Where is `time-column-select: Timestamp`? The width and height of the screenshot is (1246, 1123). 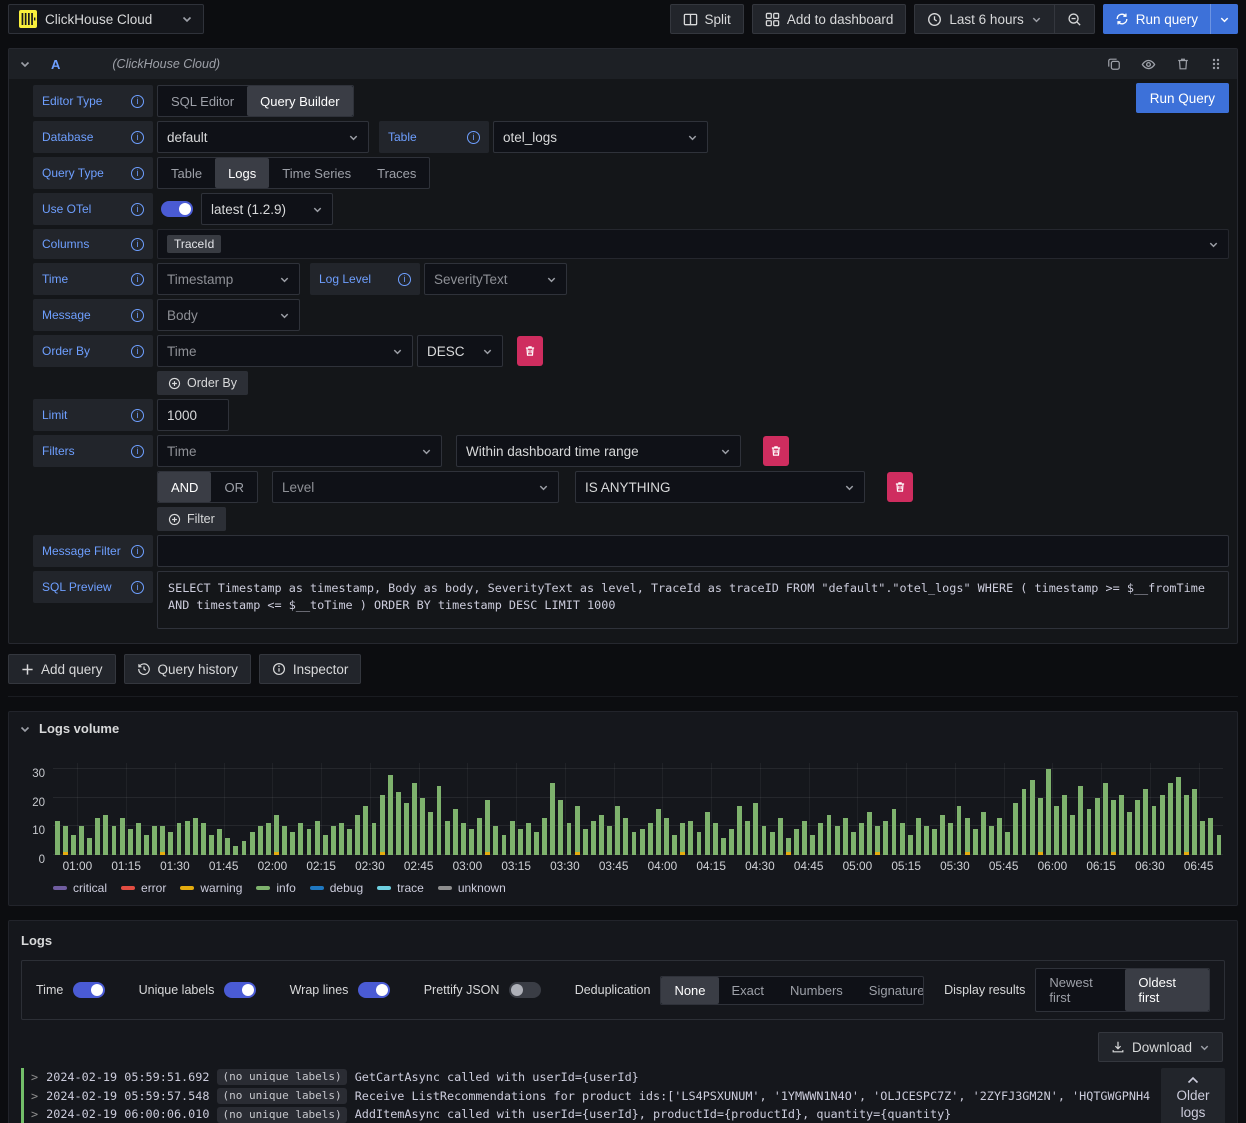
time-column-select: Timestamp is located at coordinates (228, 279).